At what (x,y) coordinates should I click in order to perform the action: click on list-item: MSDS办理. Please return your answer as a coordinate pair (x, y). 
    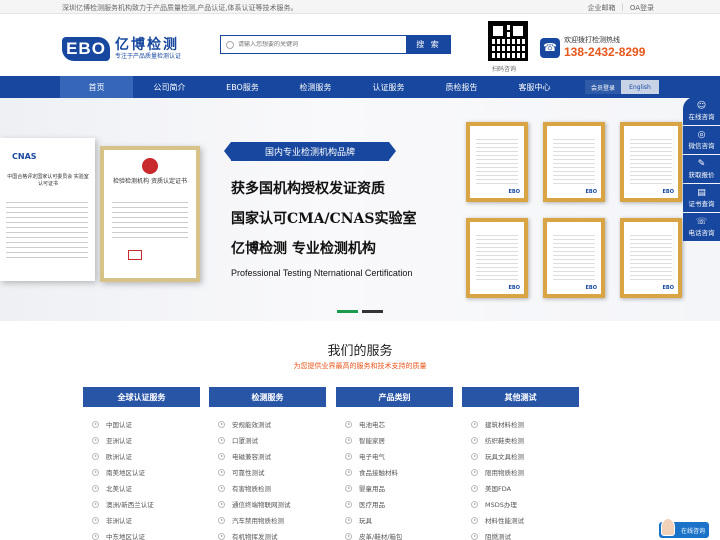
    Looking at the image, I should click on (520, 504).